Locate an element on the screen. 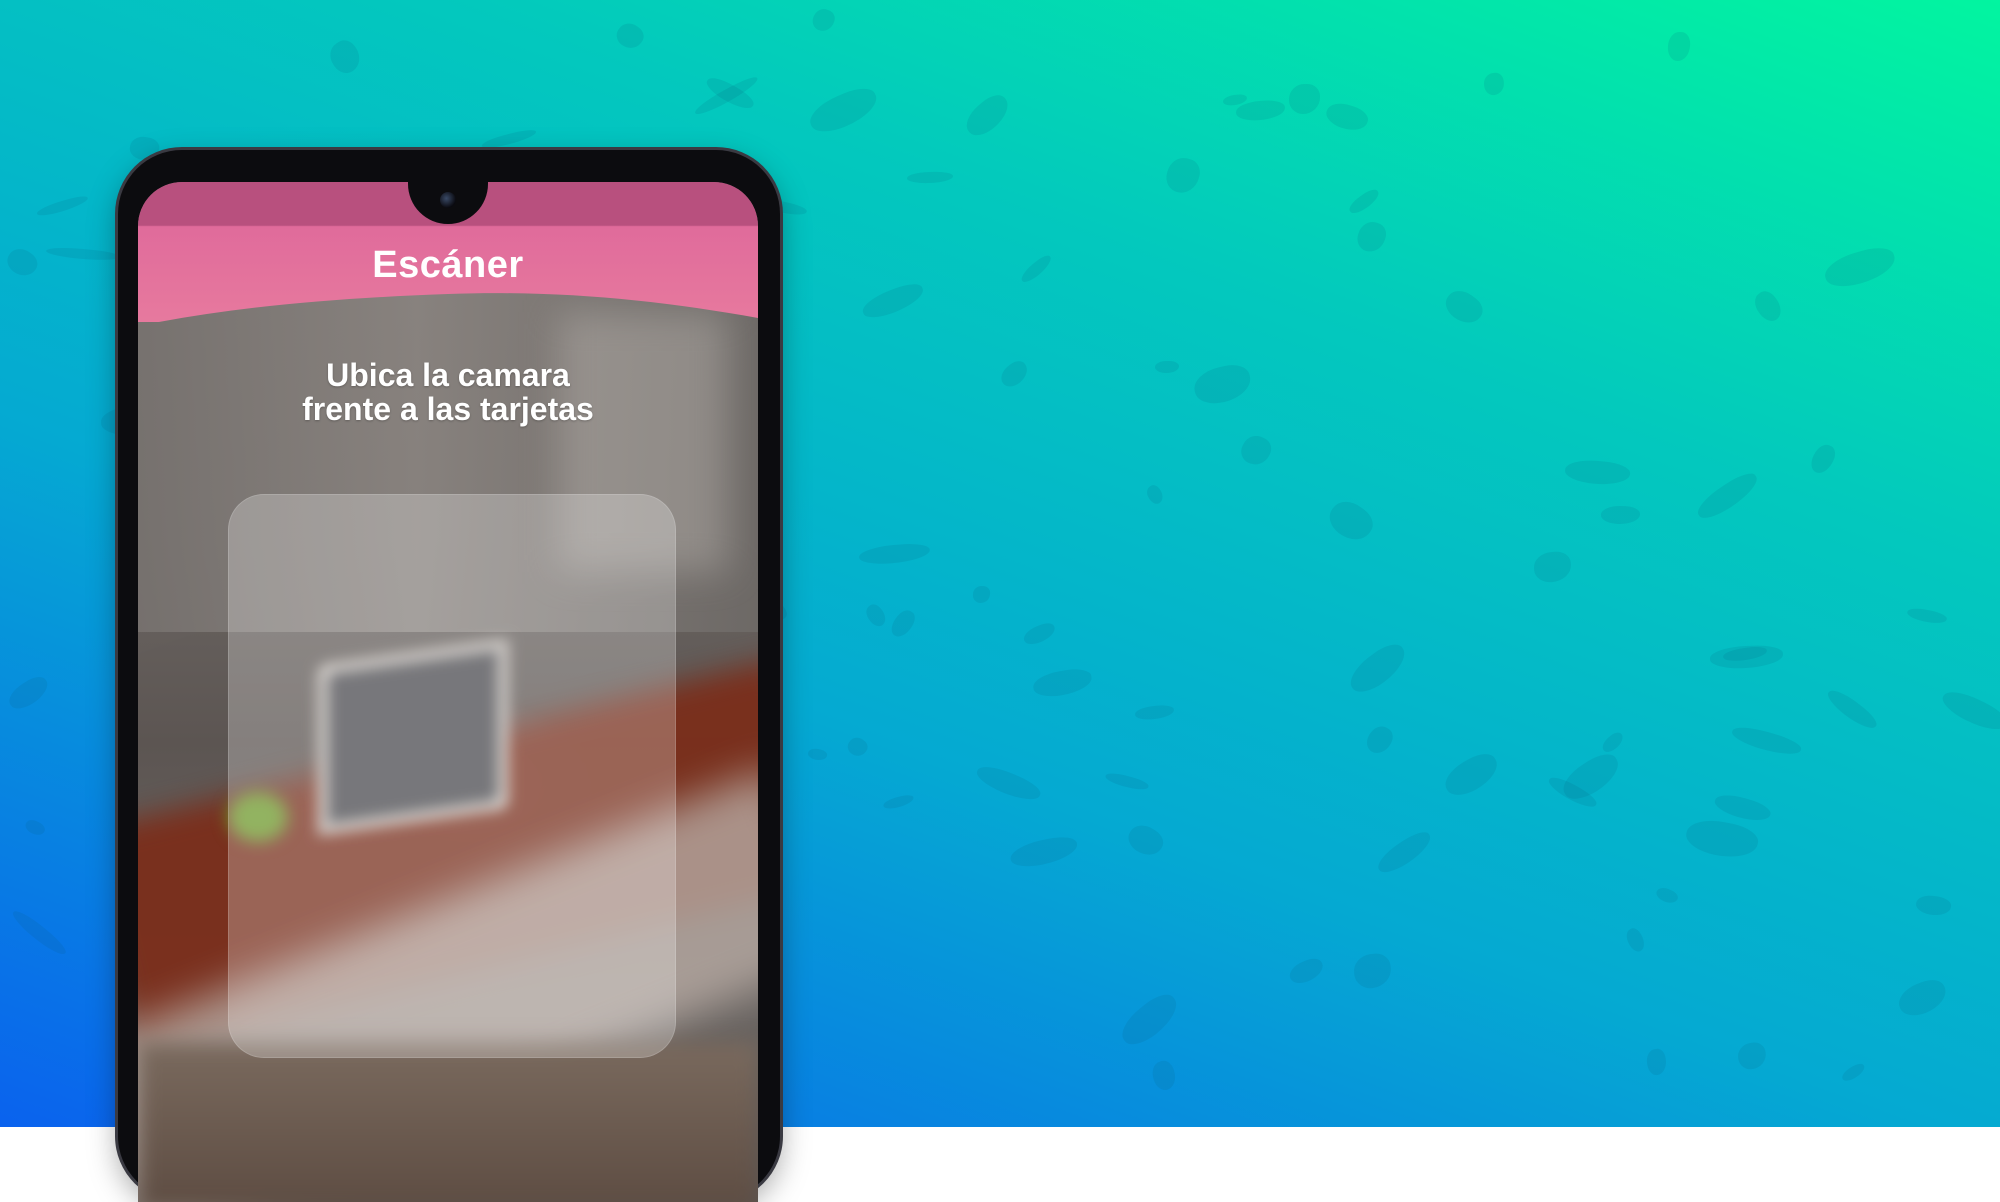  page-title: Escáner is located at coordinates (448, 265).